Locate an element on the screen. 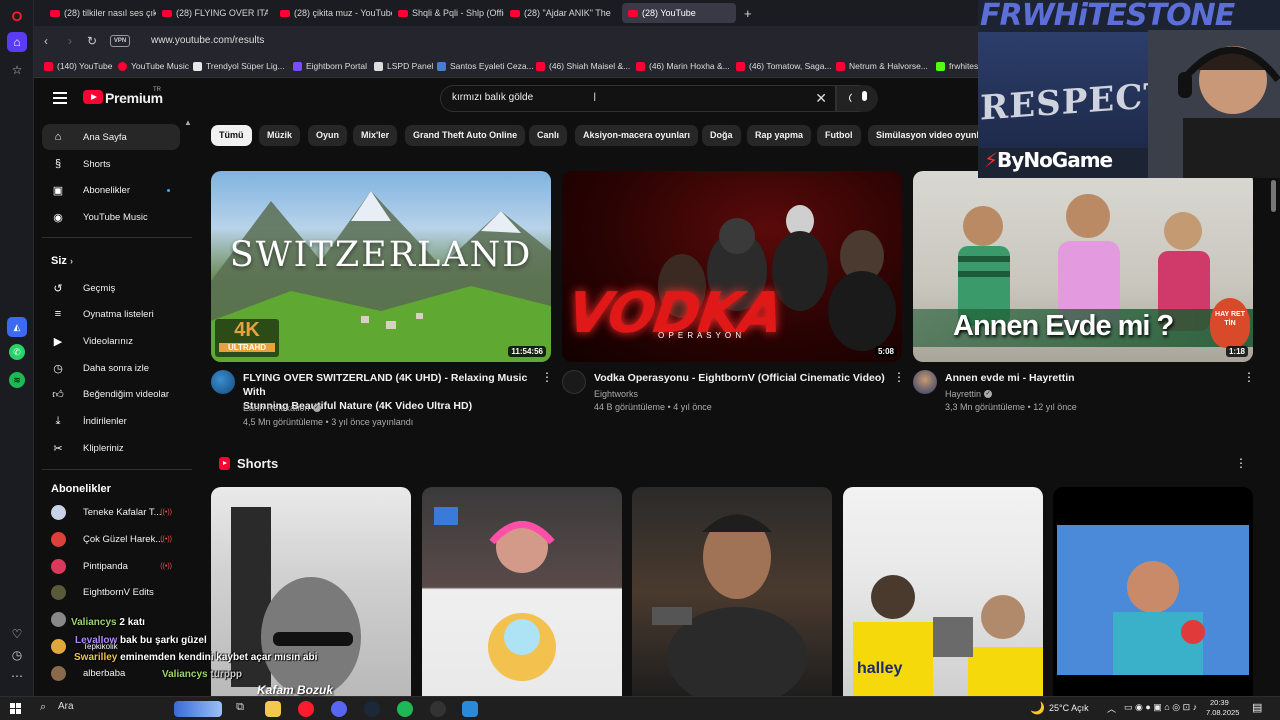  more-icon: ⋯ is located at coordinates (17, 676).